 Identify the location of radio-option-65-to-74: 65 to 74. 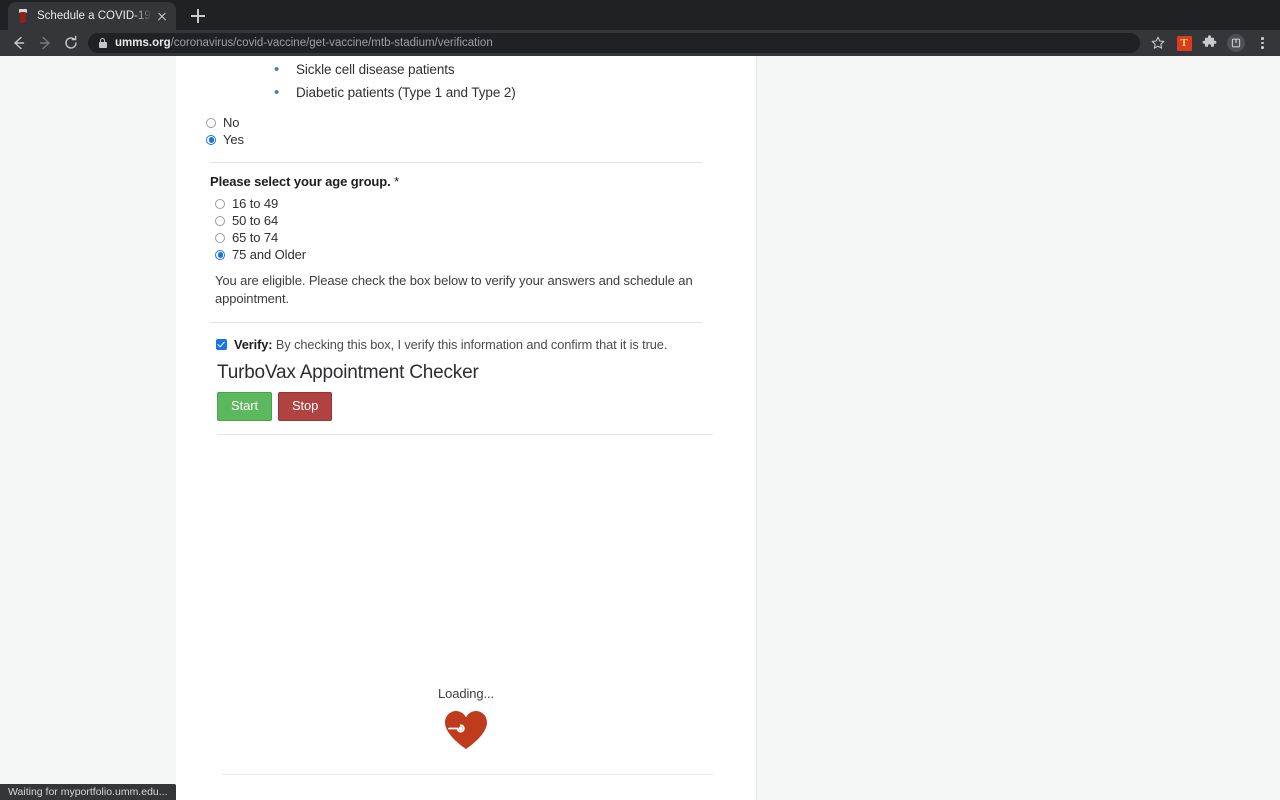
(483, 237).